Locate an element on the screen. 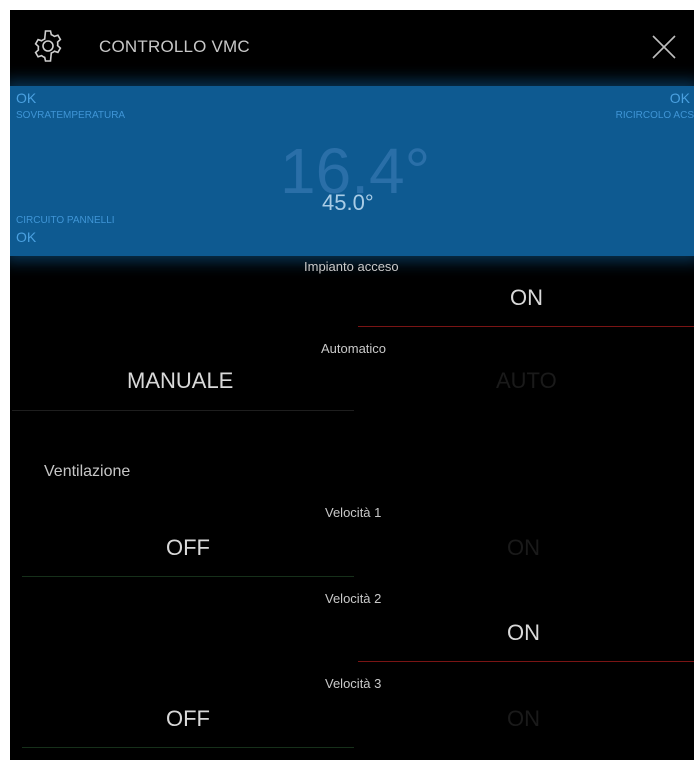 This screenshot has height=760, width=694. sovratemperatura-value: OK is located at coordinates (26, 98).